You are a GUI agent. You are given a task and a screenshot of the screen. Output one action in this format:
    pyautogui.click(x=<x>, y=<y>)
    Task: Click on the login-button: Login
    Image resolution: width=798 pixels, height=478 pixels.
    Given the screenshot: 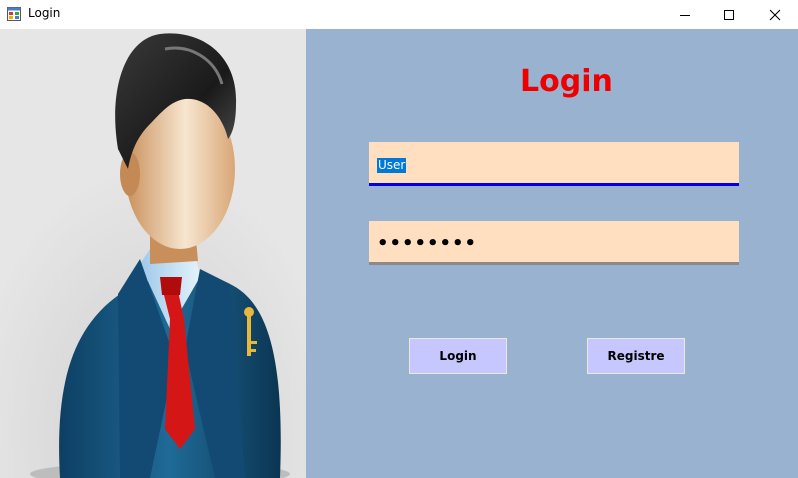 What is the action you would take?
    pyautogui.click(x=458, y=356)
    